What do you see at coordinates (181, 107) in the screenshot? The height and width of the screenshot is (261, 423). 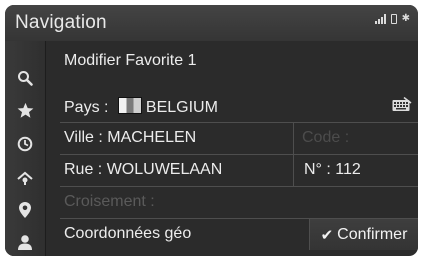 I see `country-value: BELGIUM` at bounding box center [181, 107].